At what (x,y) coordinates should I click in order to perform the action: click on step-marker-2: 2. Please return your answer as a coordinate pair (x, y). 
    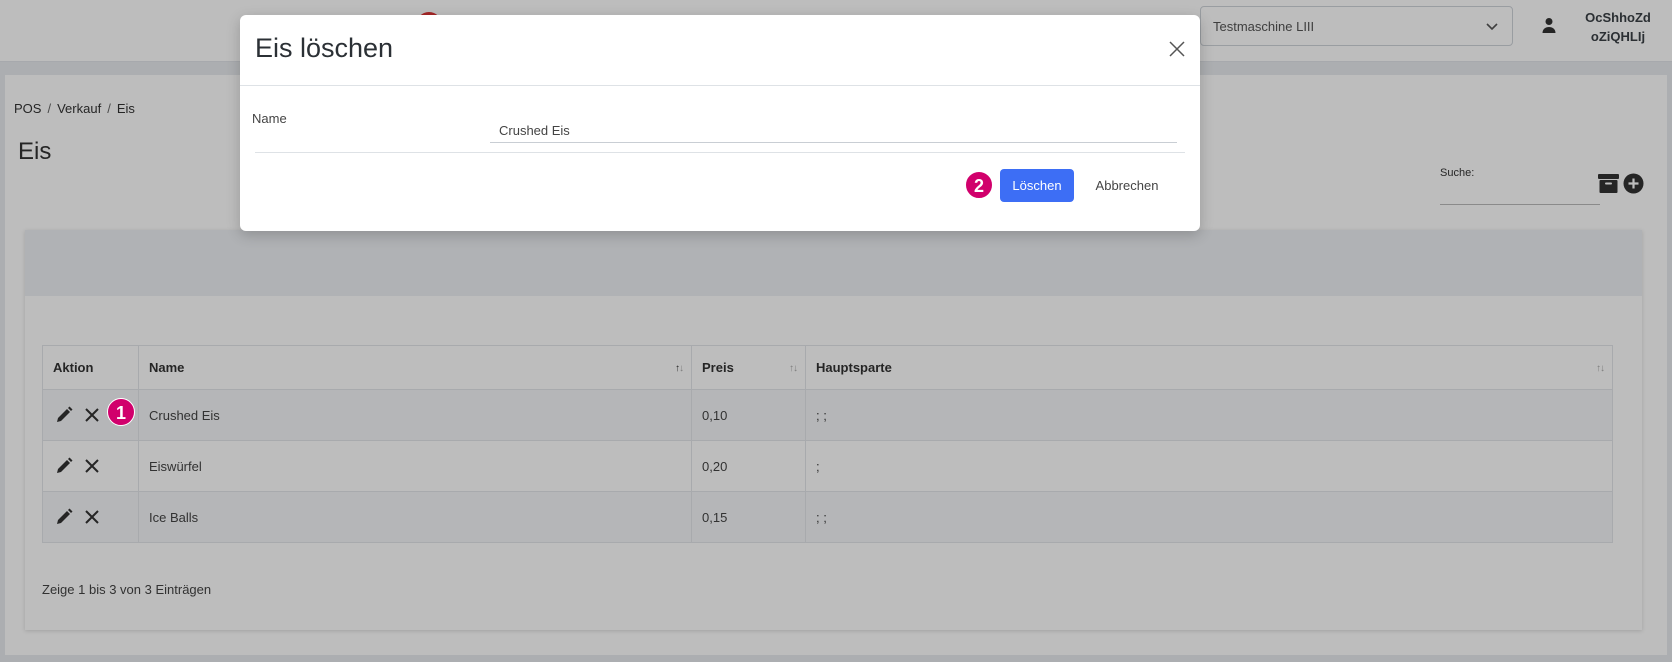
    Looking at the image, I should click on (979, 185).